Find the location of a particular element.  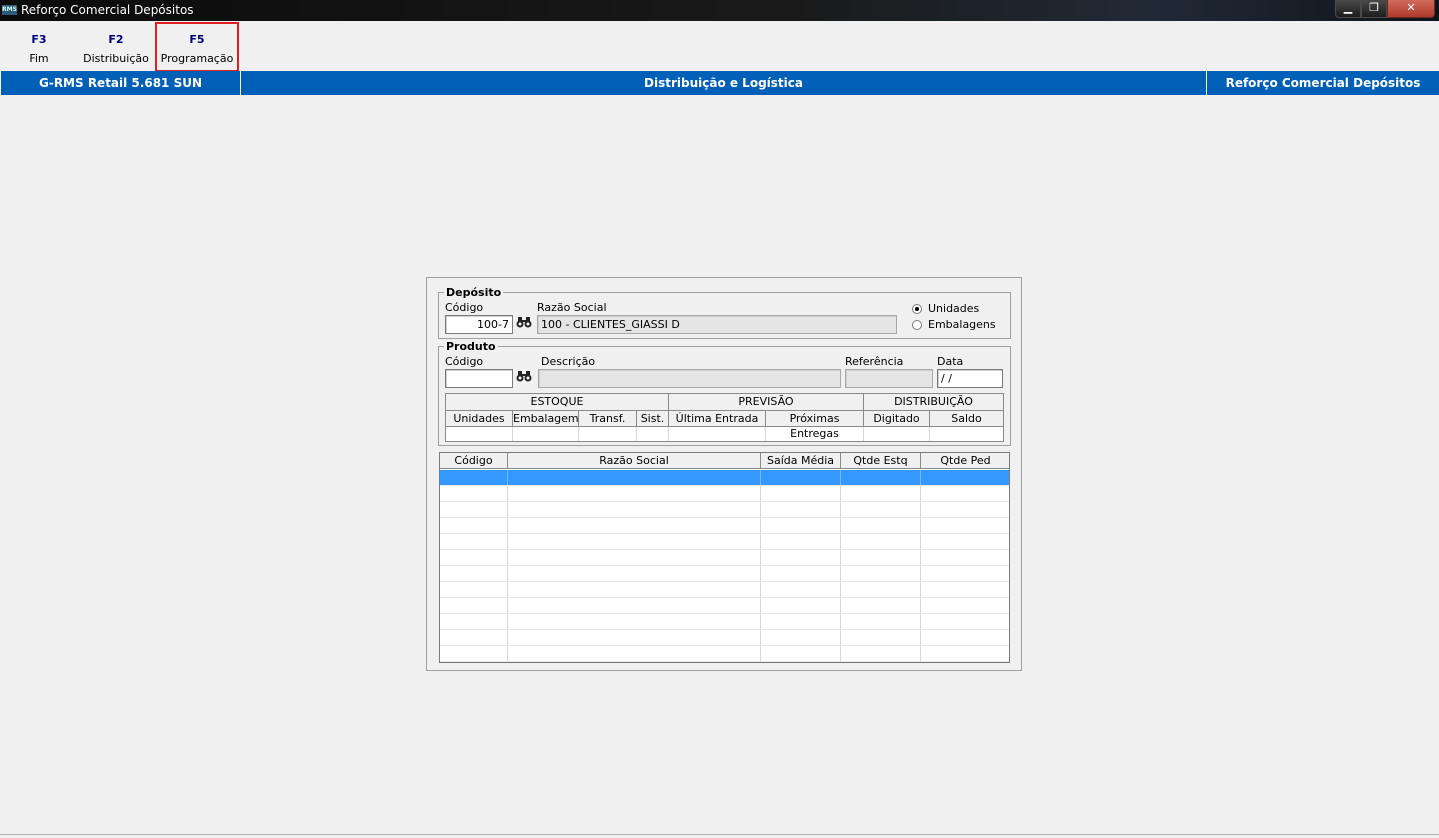

grid-data-row is located at coordinates (724, 434).